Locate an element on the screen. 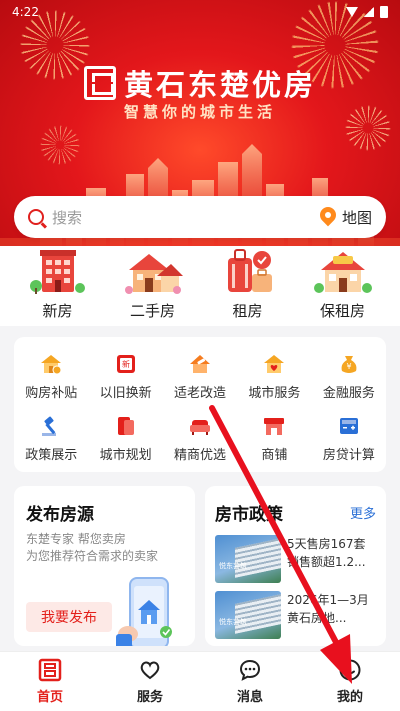 This screenshot has height=711, width=400. battery-icon is located at coordinates (384, 12).